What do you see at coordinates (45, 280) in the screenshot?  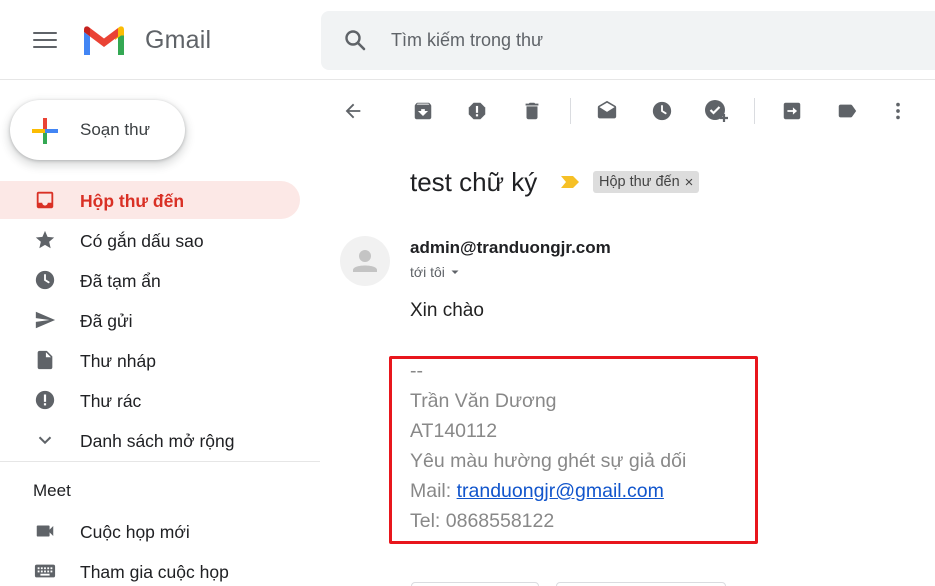 I see `clock-icon` at bounding box center [45, 280].